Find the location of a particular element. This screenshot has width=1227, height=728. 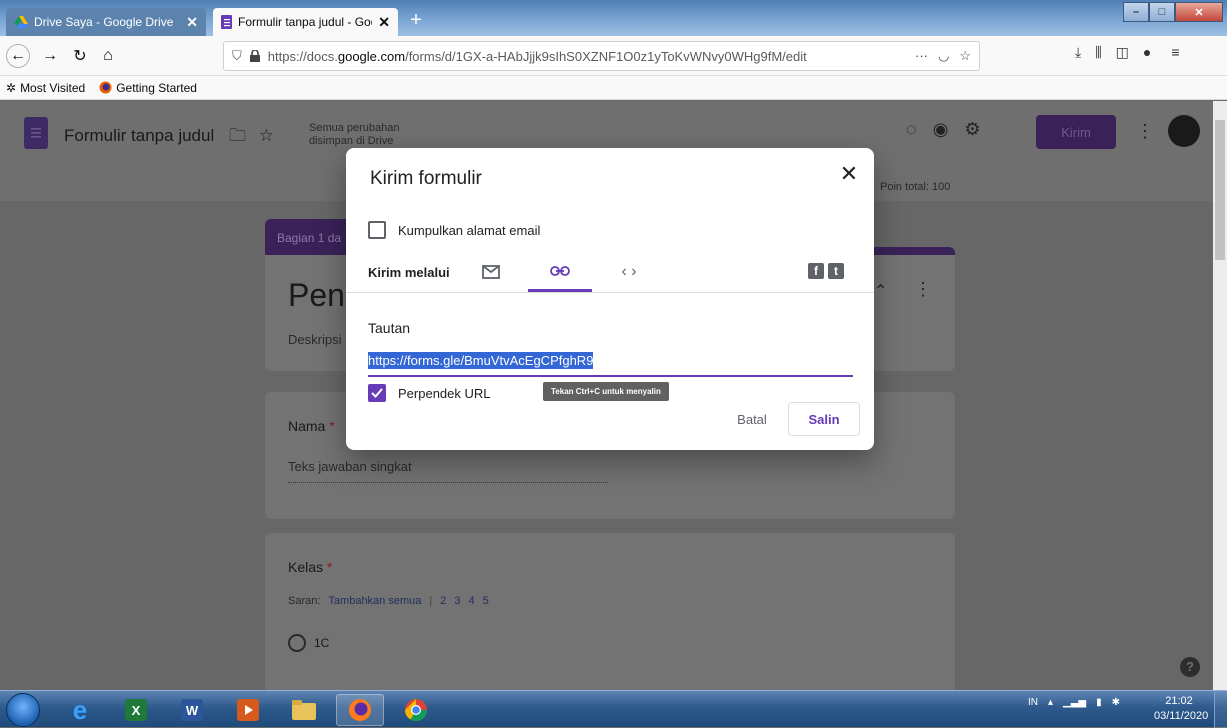

preview-eye-icon: ◉ is located at coordinates (941, 129).